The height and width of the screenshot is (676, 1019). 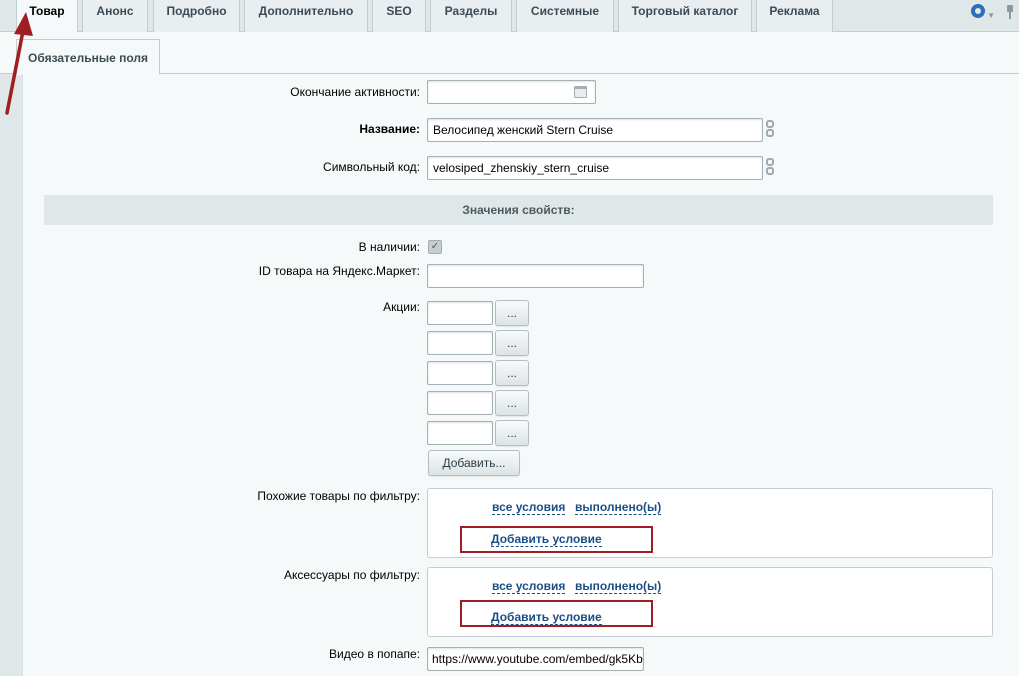 What do you see at coordinates (546, 540) in the screenshot?
I see `similar-add-condition-link: Добавить условие` at bounding box center [546, 540].